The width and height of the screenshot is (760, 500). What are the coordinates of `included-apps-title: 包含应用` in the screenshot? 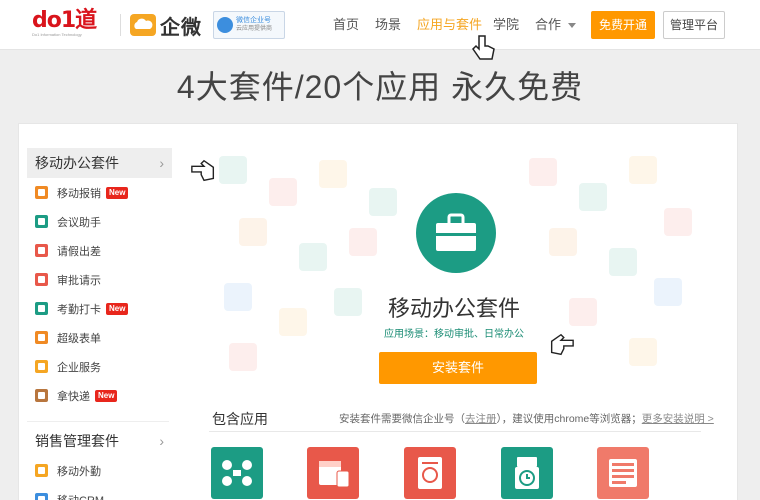 It's located at (240, 419).